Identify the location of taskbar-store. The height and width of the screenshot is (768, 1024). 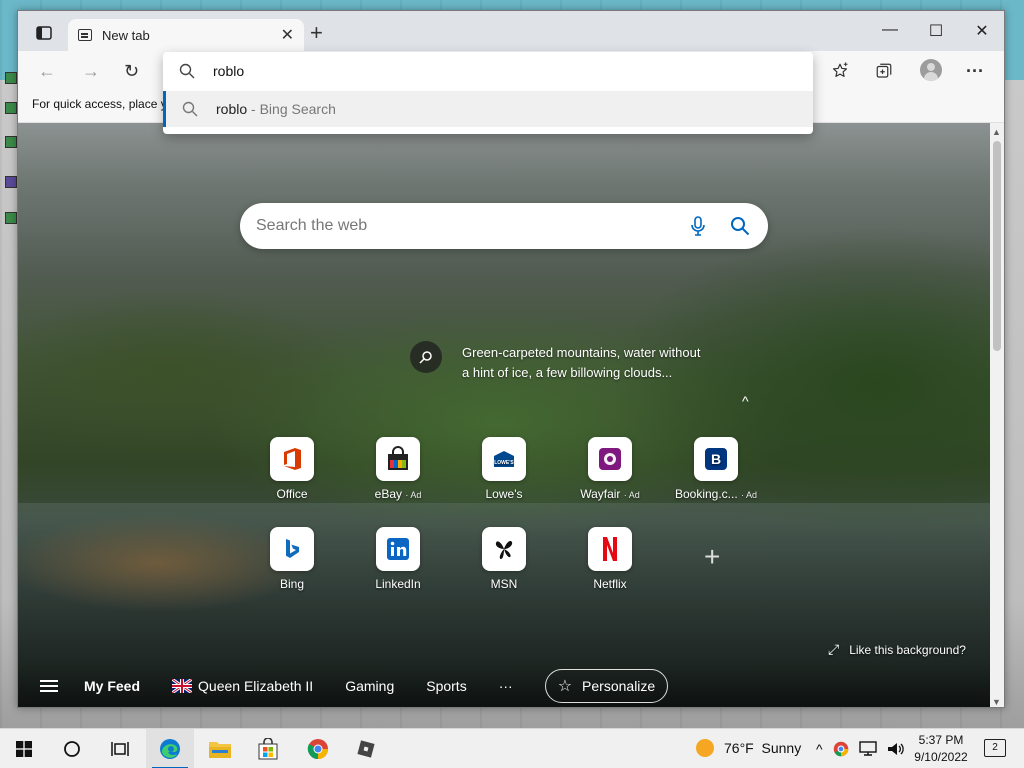
(268, 748).